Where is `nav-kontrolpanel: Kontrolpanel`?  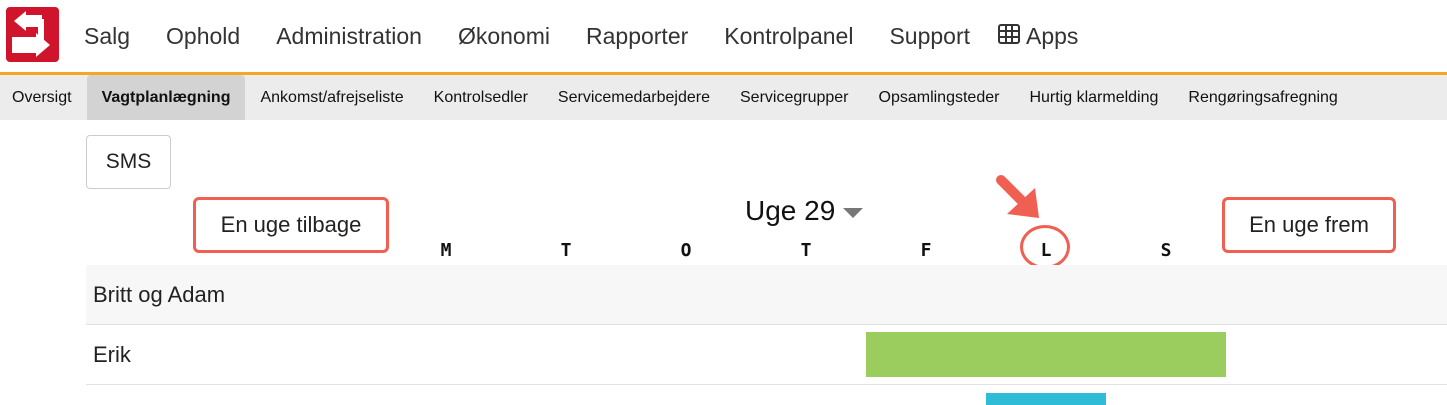
nav-kontrolpanel: Kontrolpanel is located at coordinates (788, 36).